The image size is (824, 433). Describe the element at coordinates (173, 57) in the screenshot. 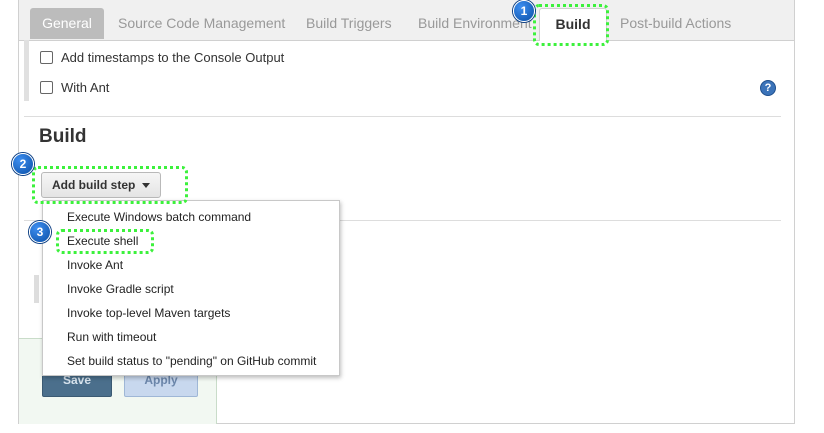

I see `timestamps-label: Add timestamps to the Console Output` at that location.